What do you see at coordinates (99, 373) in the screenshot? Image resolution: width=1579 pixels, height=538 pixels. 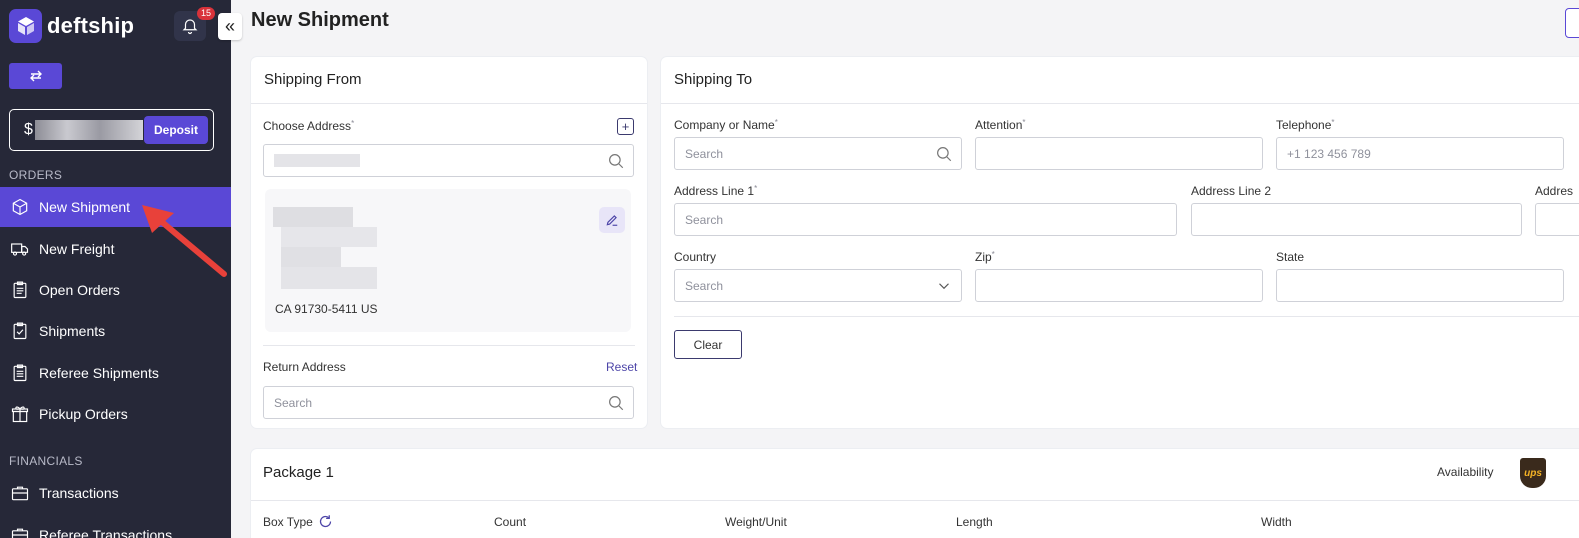 I see `sidebar-item-label: Referee Shipments` at bounding box center [99, 373].